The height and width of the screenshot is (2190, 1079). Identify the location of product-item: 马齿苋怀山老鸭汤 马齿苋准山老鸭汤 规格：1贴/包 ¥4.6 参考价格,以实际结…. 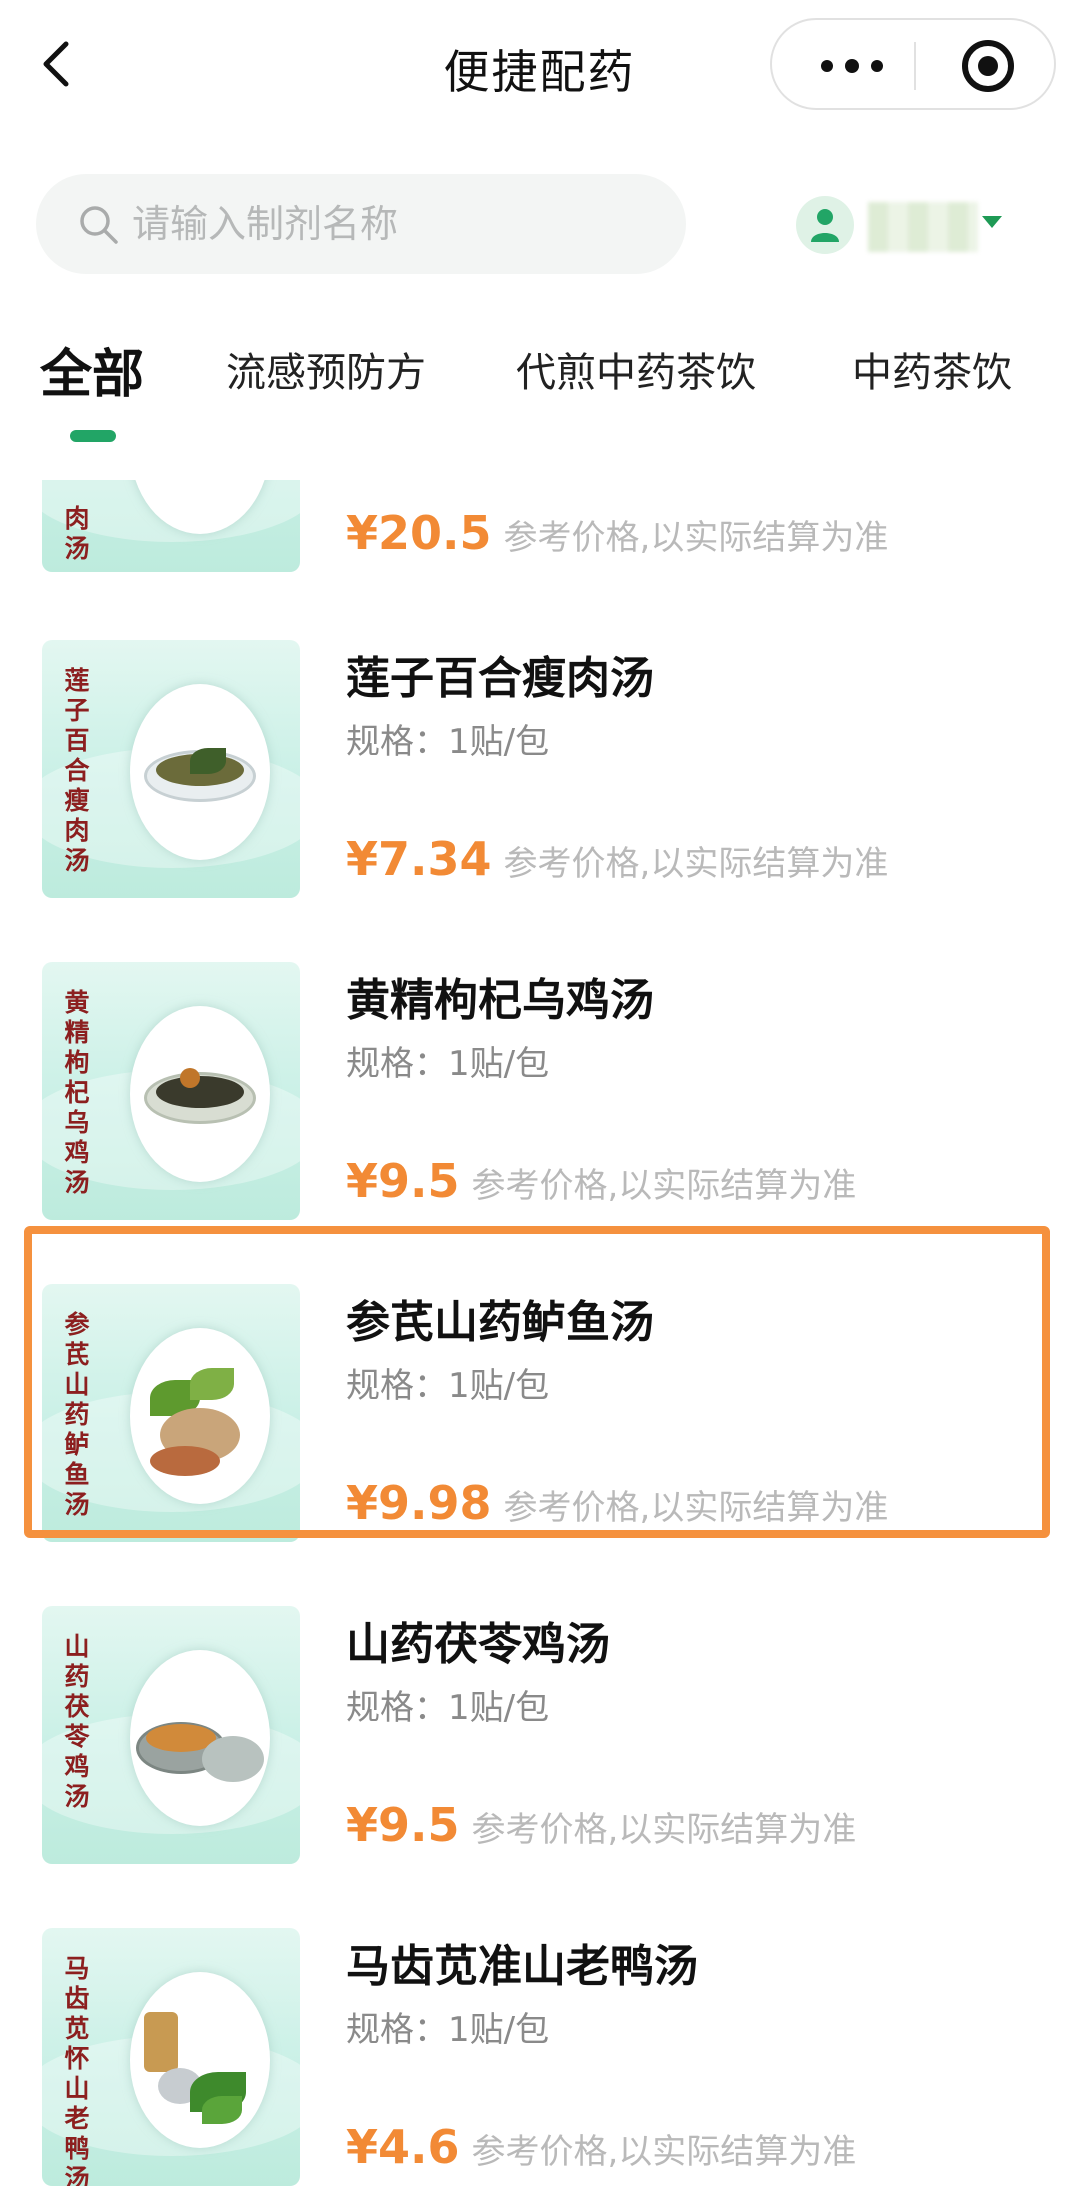
(539, 2044).